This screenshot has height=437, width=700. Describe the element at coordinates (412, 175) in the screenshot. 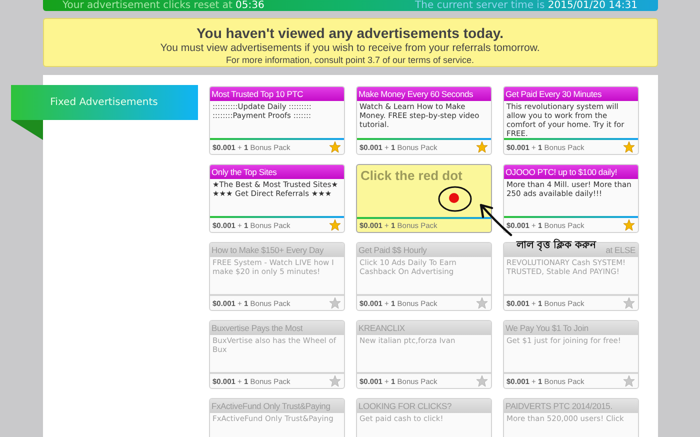

I see `ad-title: Click the red dot` at that location.